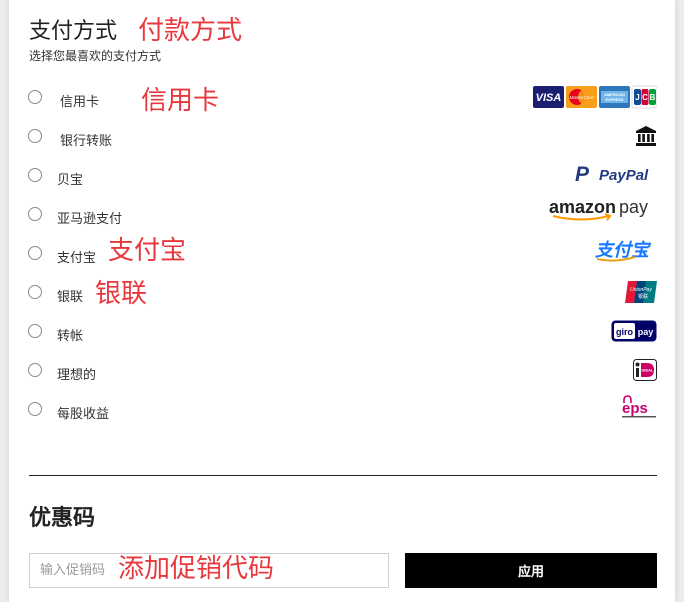 This screenshot has height=602, width=684. I want to click on payment-method-subtitle: 选择您最喜欢的支付方式, so click(95, 56).